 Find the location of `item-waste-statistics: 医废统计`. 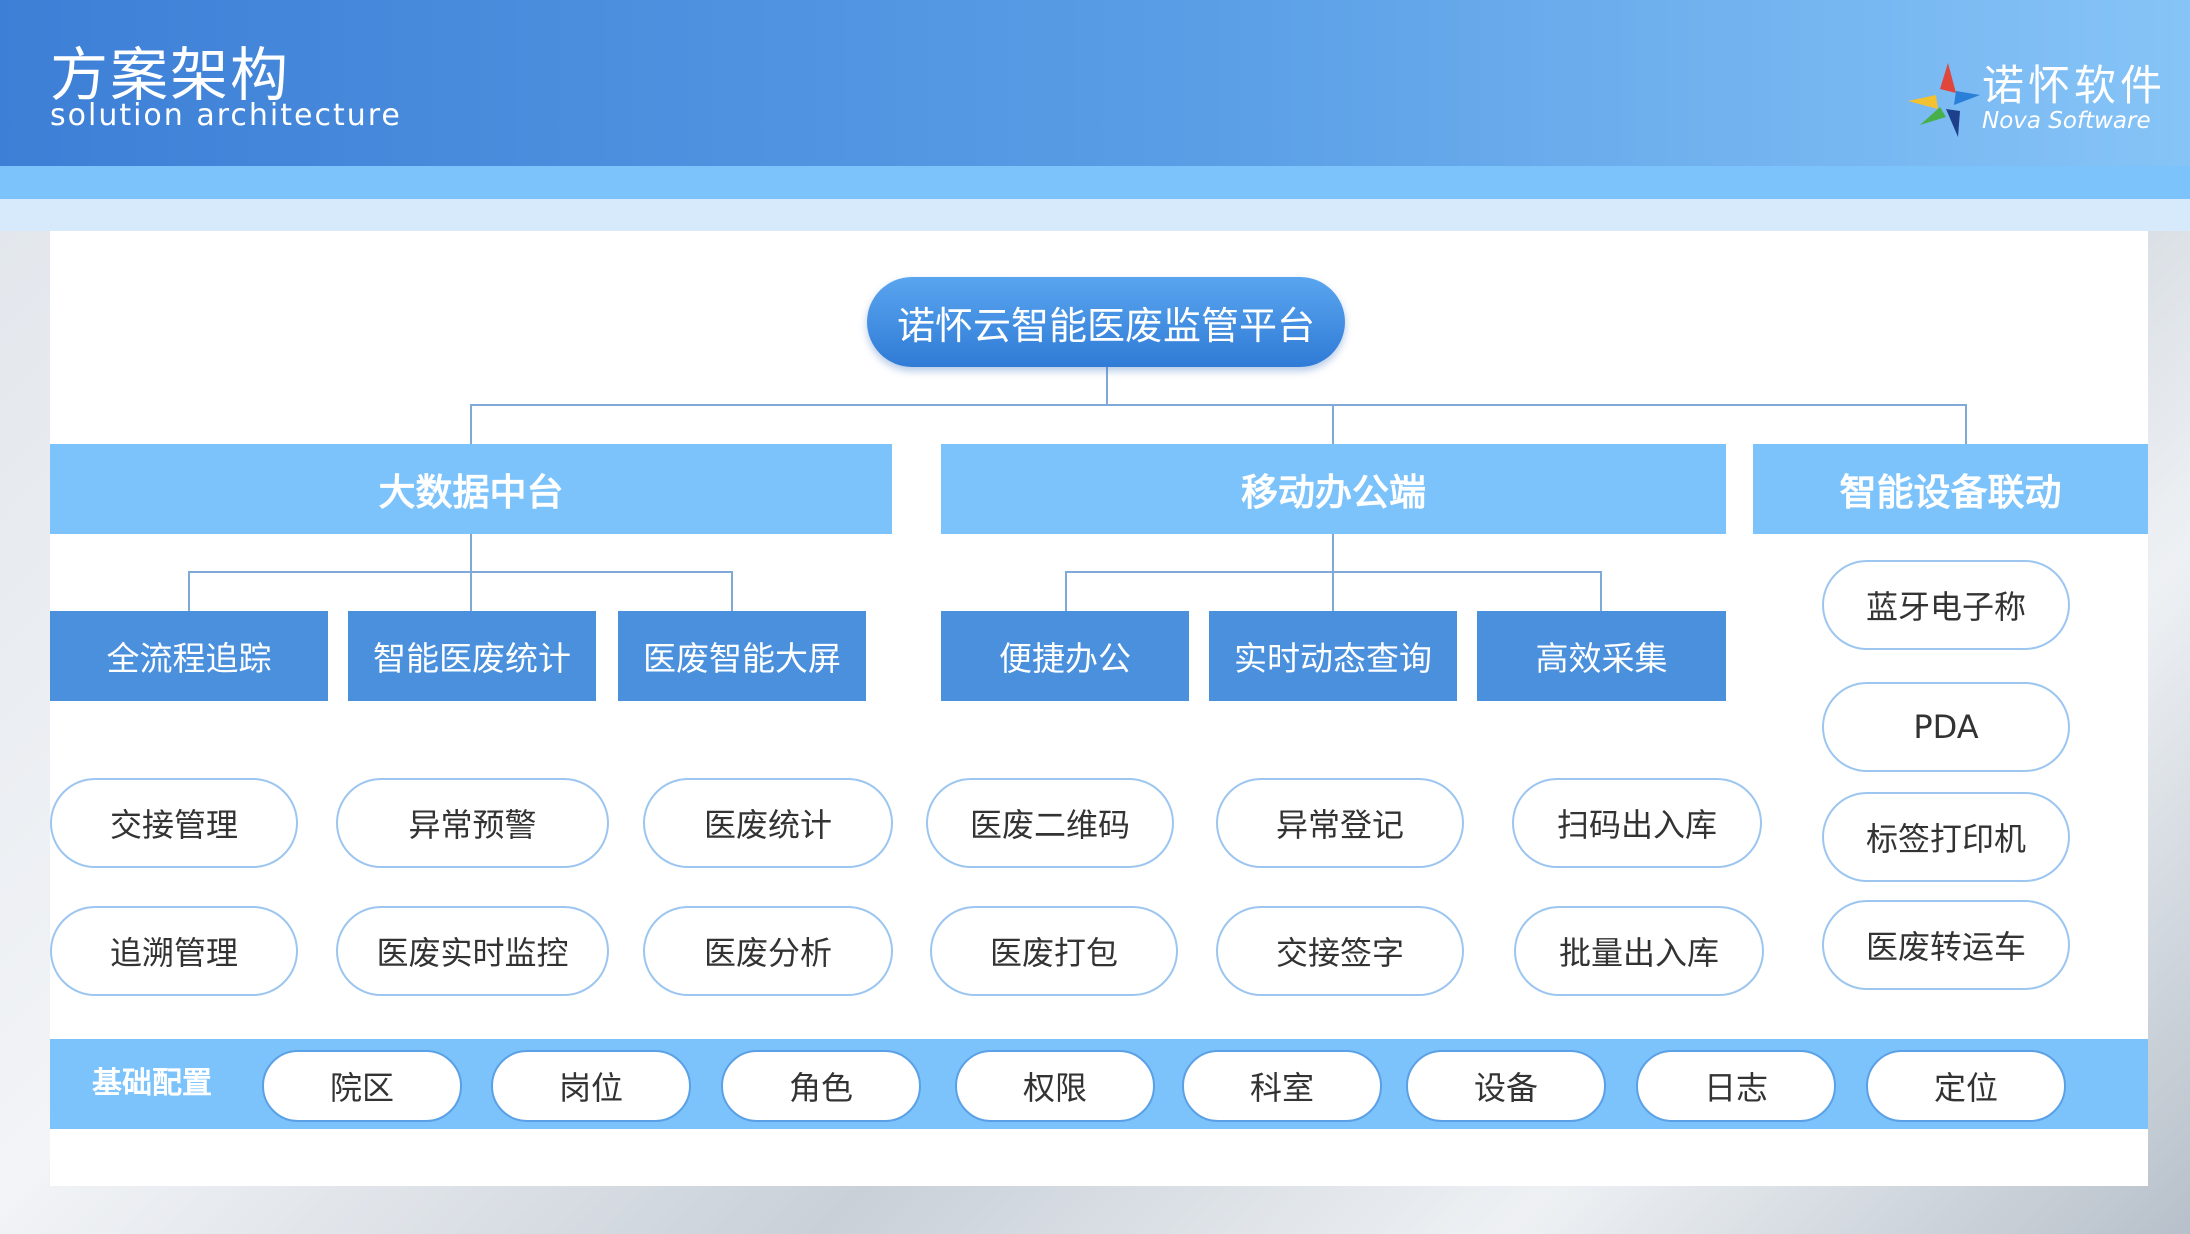

item-waste-statistics: 医废统计 is located at coordinates (768, 823).